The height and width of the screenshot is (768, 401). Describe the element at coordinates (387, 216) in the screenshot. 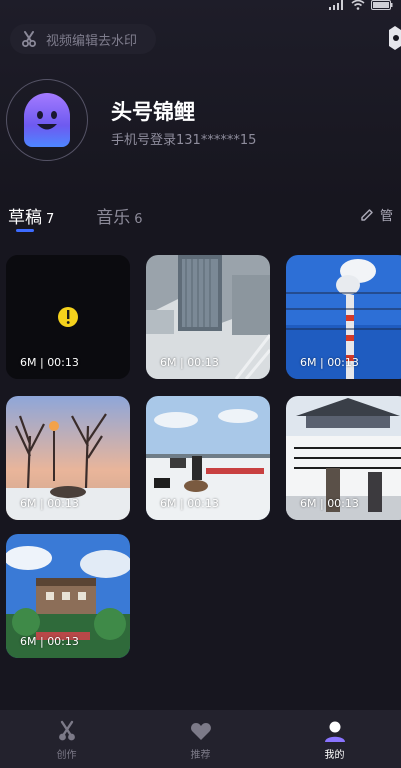

I see `manage-label: 管` at that location.